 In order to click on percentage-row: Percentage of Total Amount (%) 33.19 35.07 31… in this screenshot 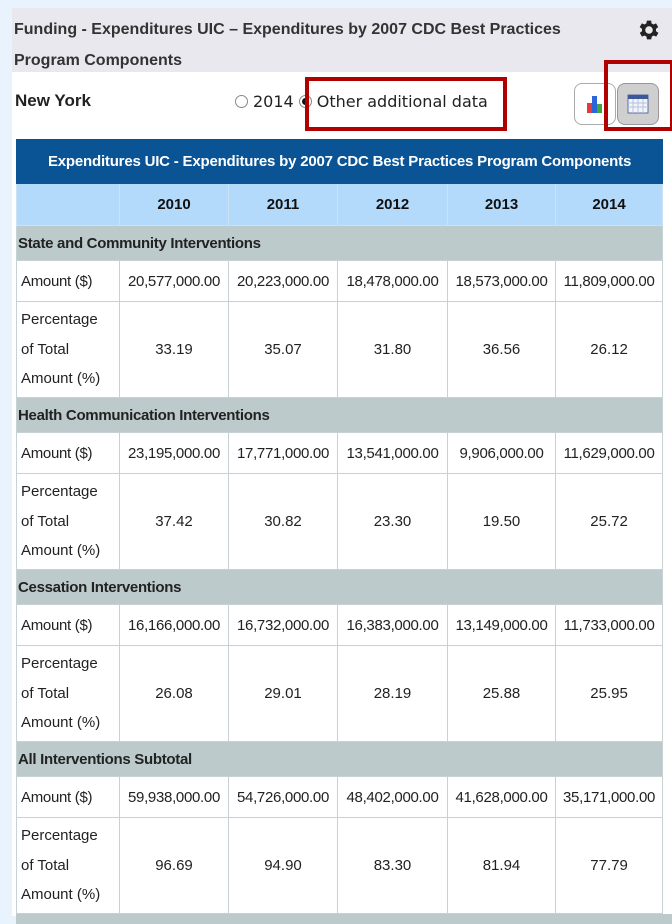, I will do `click(340, 349)`.